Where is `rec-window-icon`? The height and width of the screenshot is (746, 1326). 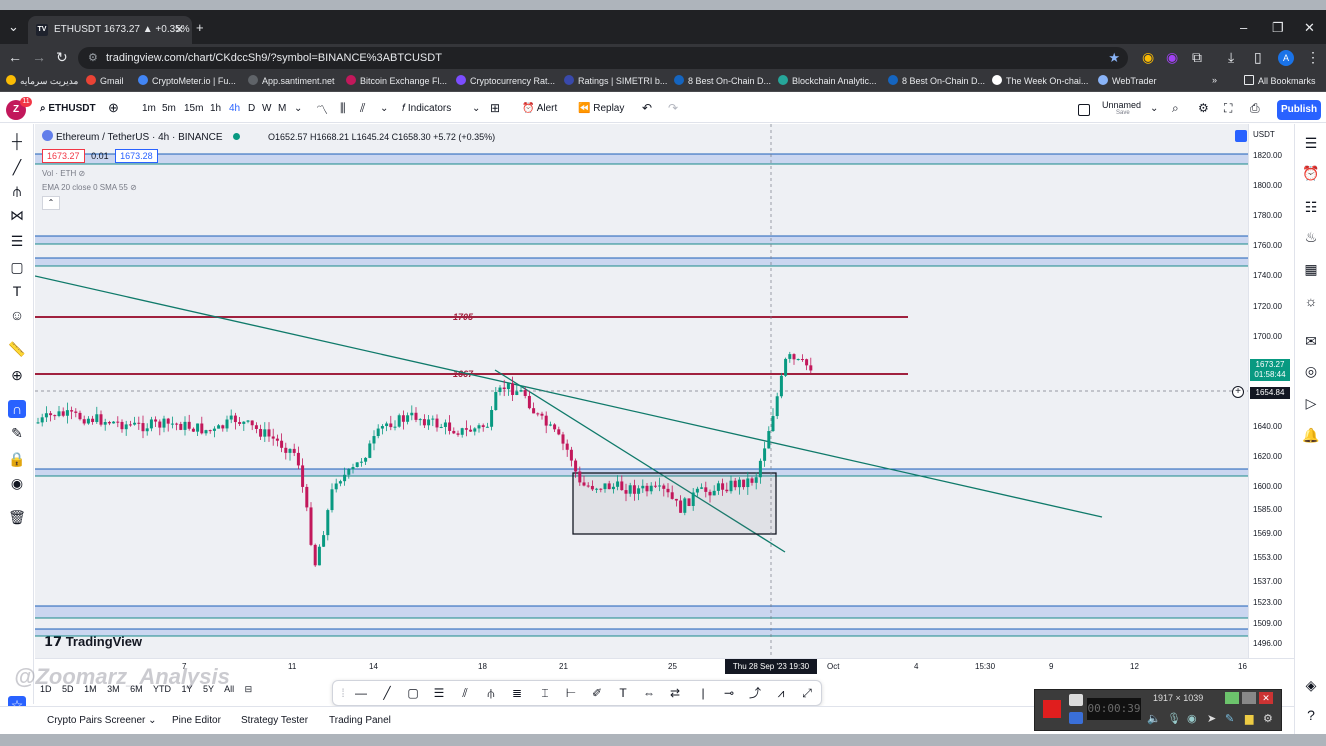 rec-window-icon is located at coordinates (1232, 698).